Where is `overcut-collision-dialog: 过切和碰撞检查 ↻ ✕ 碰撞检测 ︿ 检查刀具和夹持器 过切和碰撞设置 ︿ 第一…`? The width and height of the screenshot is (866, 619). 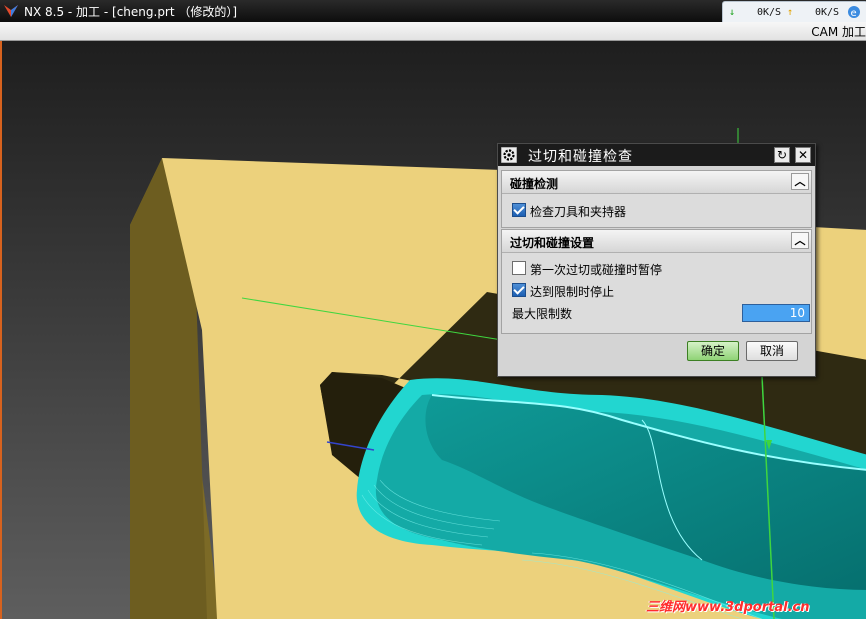 overcut-collision-dialog: 过切和碰撞检查 ↻ ✕ 碰撞检测 ︿ 检查刀具和夹持器 过切和碰撞设置 ︿ 第一… is located at coordinates (656, 260).